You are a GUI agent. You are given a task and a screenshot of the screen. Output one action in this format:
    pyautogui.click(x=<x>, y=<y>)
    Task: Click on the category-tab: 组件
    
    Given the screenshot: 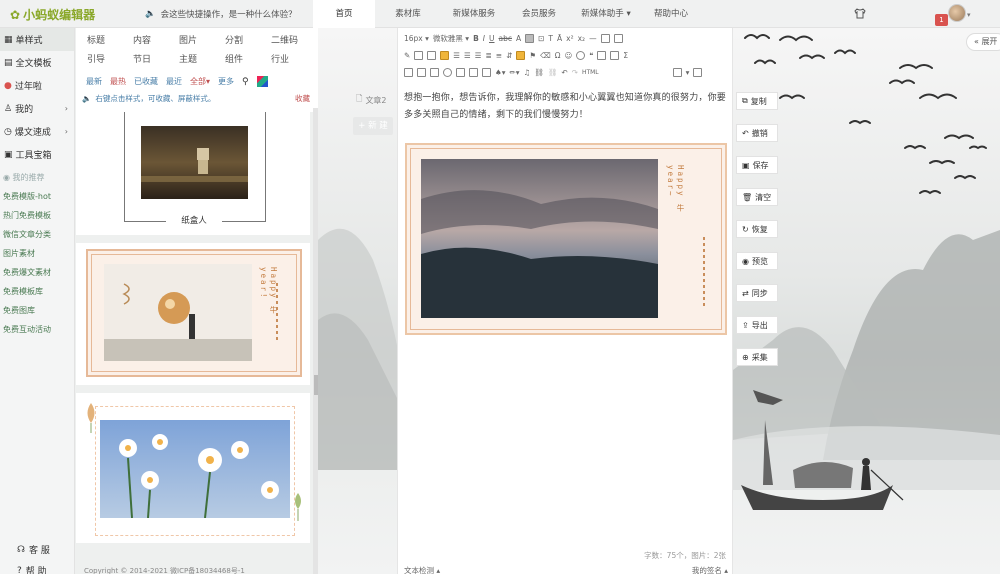 What is the action you would take?
    pyautogui.click(x=243, y=60)
    